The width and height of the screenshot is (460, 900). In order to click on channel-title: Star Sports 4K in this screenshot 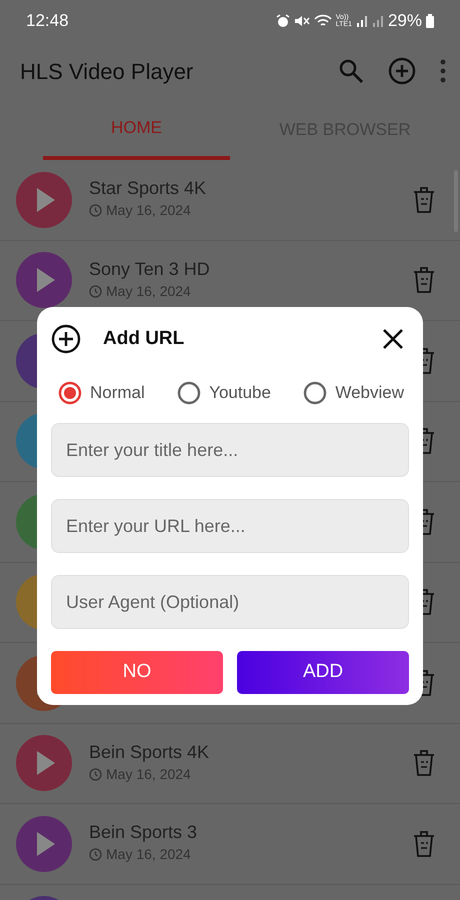, I will do `click(148, 189)`.